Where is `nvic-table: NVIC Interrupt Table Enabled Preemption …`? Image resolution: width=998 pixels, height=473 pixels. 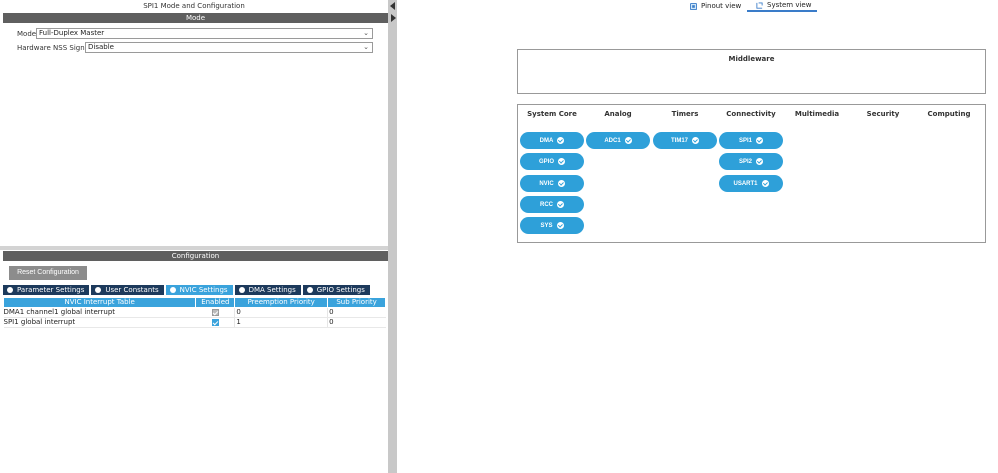
nvic-table: NVIC Interrupt Table Enabled Preemption … is located at coordinates (194, 312).